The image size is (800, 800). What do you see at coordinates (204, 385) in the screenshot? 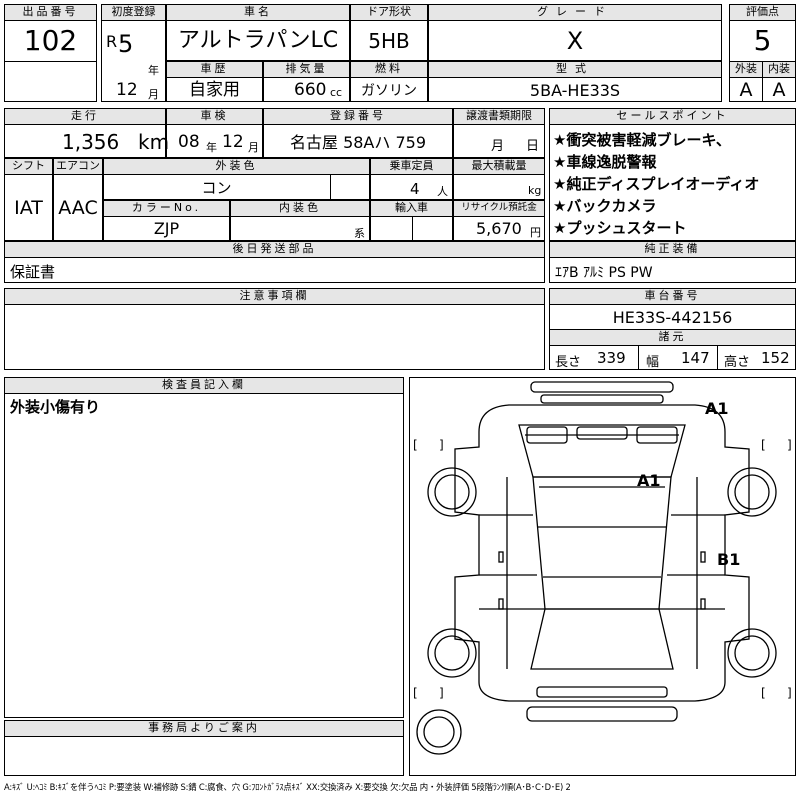
I see `inspector-label: 検査員記入欄` at bounding box center [204, 385].